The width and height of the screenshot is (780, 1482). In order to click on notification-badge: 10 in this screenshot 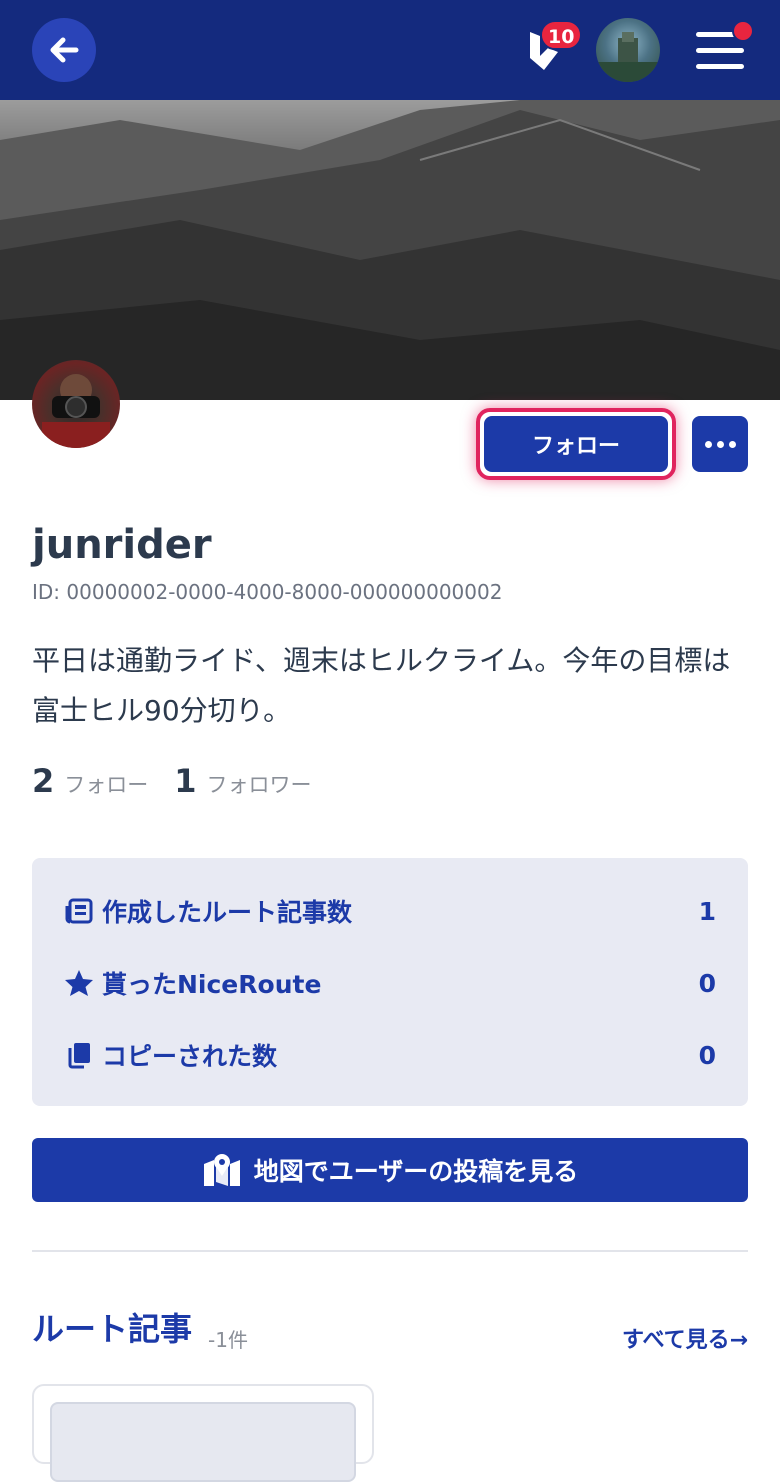, I will do `click(561, 35)`.